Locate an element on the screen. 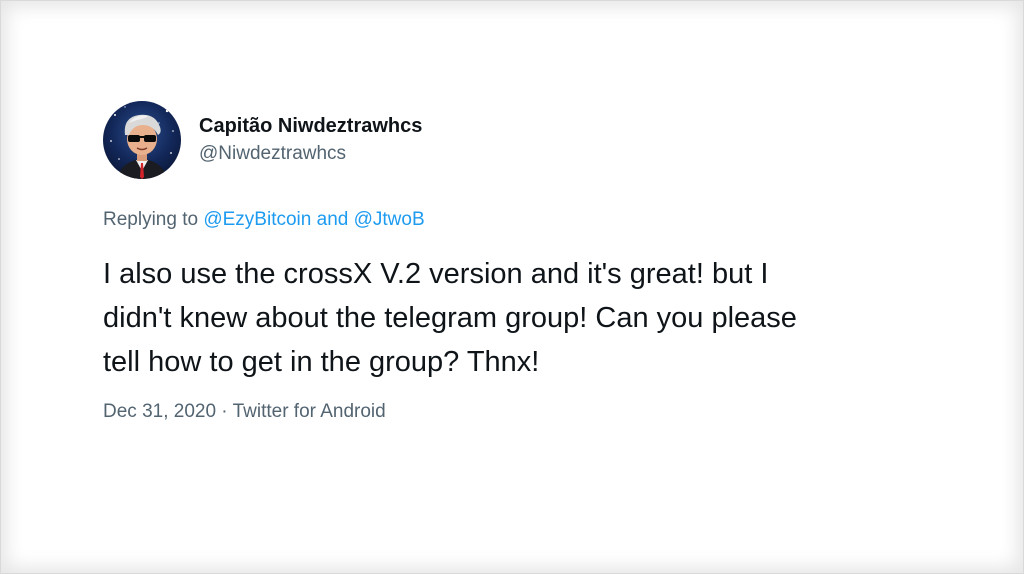 Image resolution: width=1024 pixels, height=574 pixels. avatar is located at coordinates (142, 140).